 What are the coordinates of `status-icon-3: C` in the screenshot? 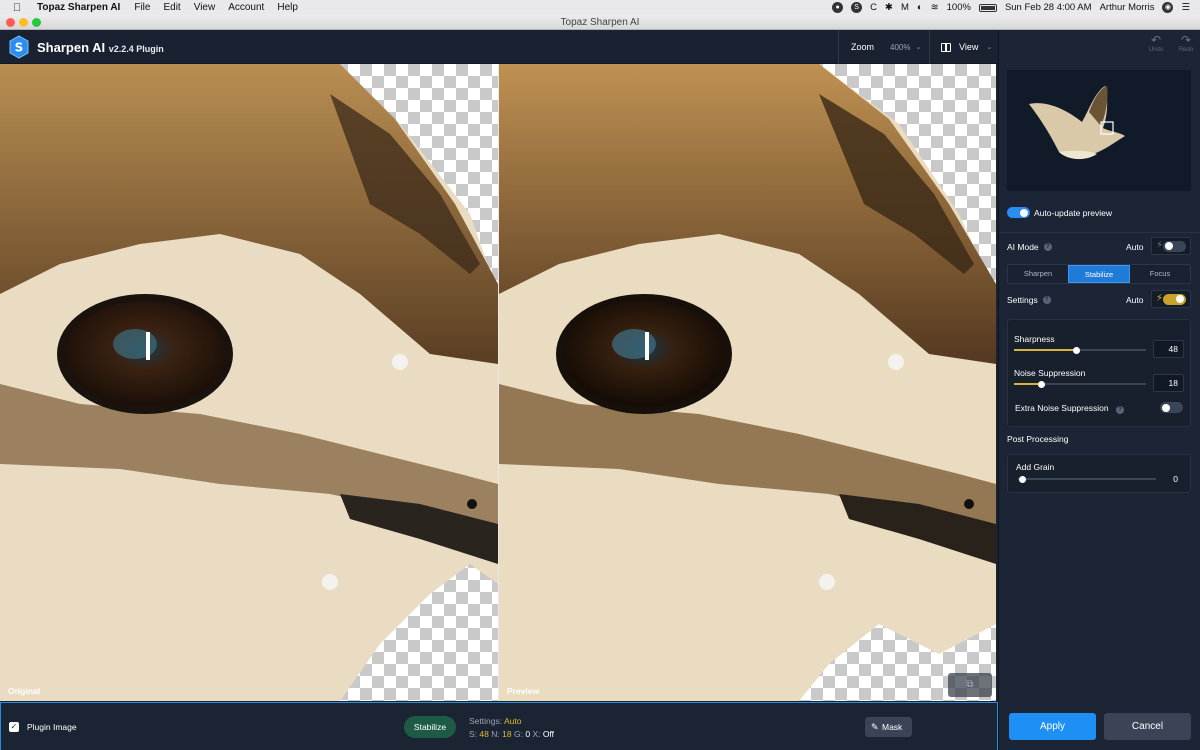 It's located at (873, 7).